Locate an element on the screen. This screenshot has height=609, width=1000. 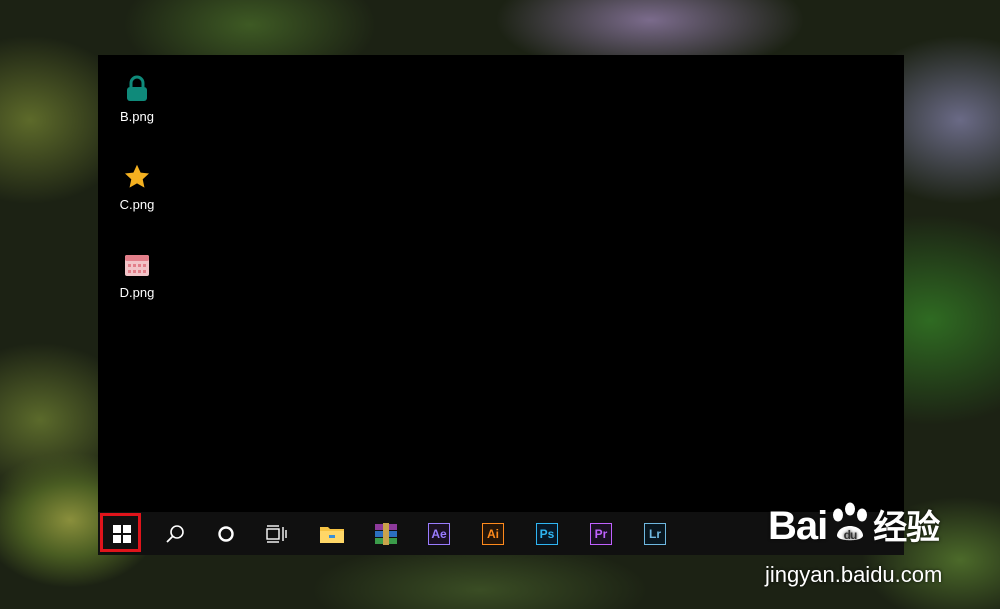
desktop-icon-label: C.png is located at coordinates (137, 204).